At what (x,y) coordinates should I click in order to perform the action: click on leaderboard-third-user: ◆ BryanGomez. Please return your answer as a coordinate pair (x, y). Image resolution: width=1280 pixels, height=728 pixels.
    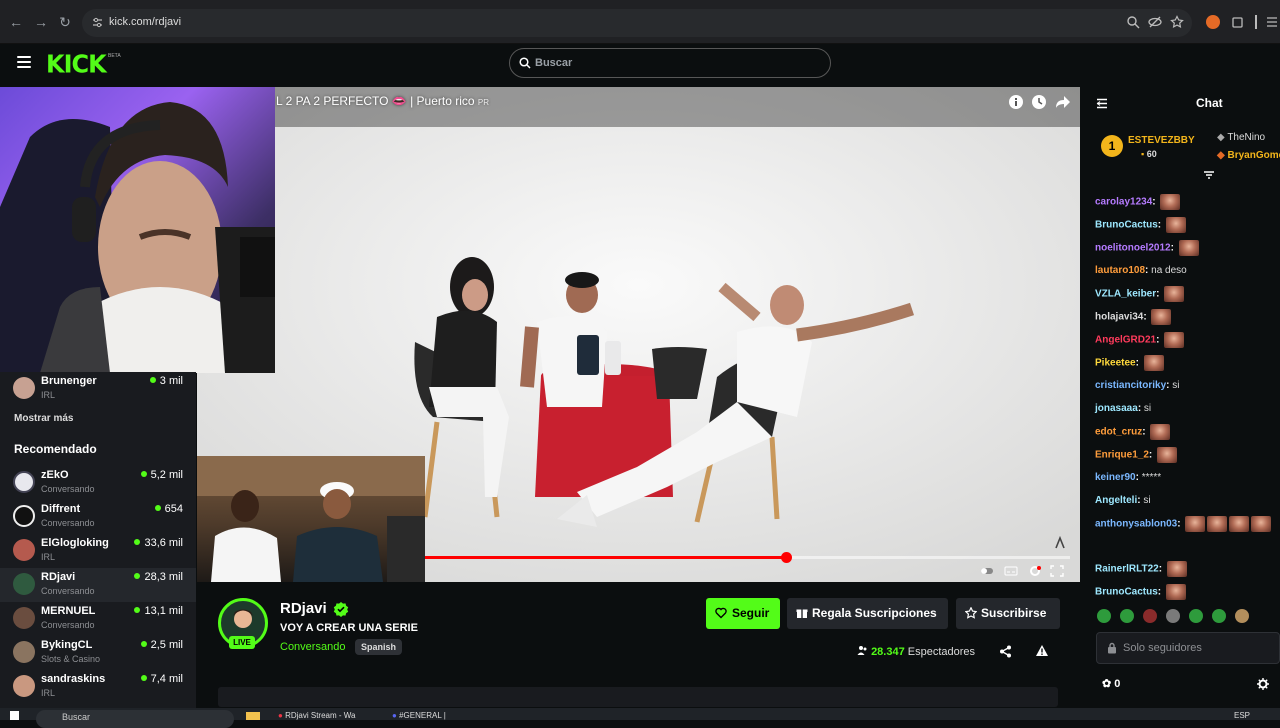
    Looking at the image, I should click on (1248, 155).